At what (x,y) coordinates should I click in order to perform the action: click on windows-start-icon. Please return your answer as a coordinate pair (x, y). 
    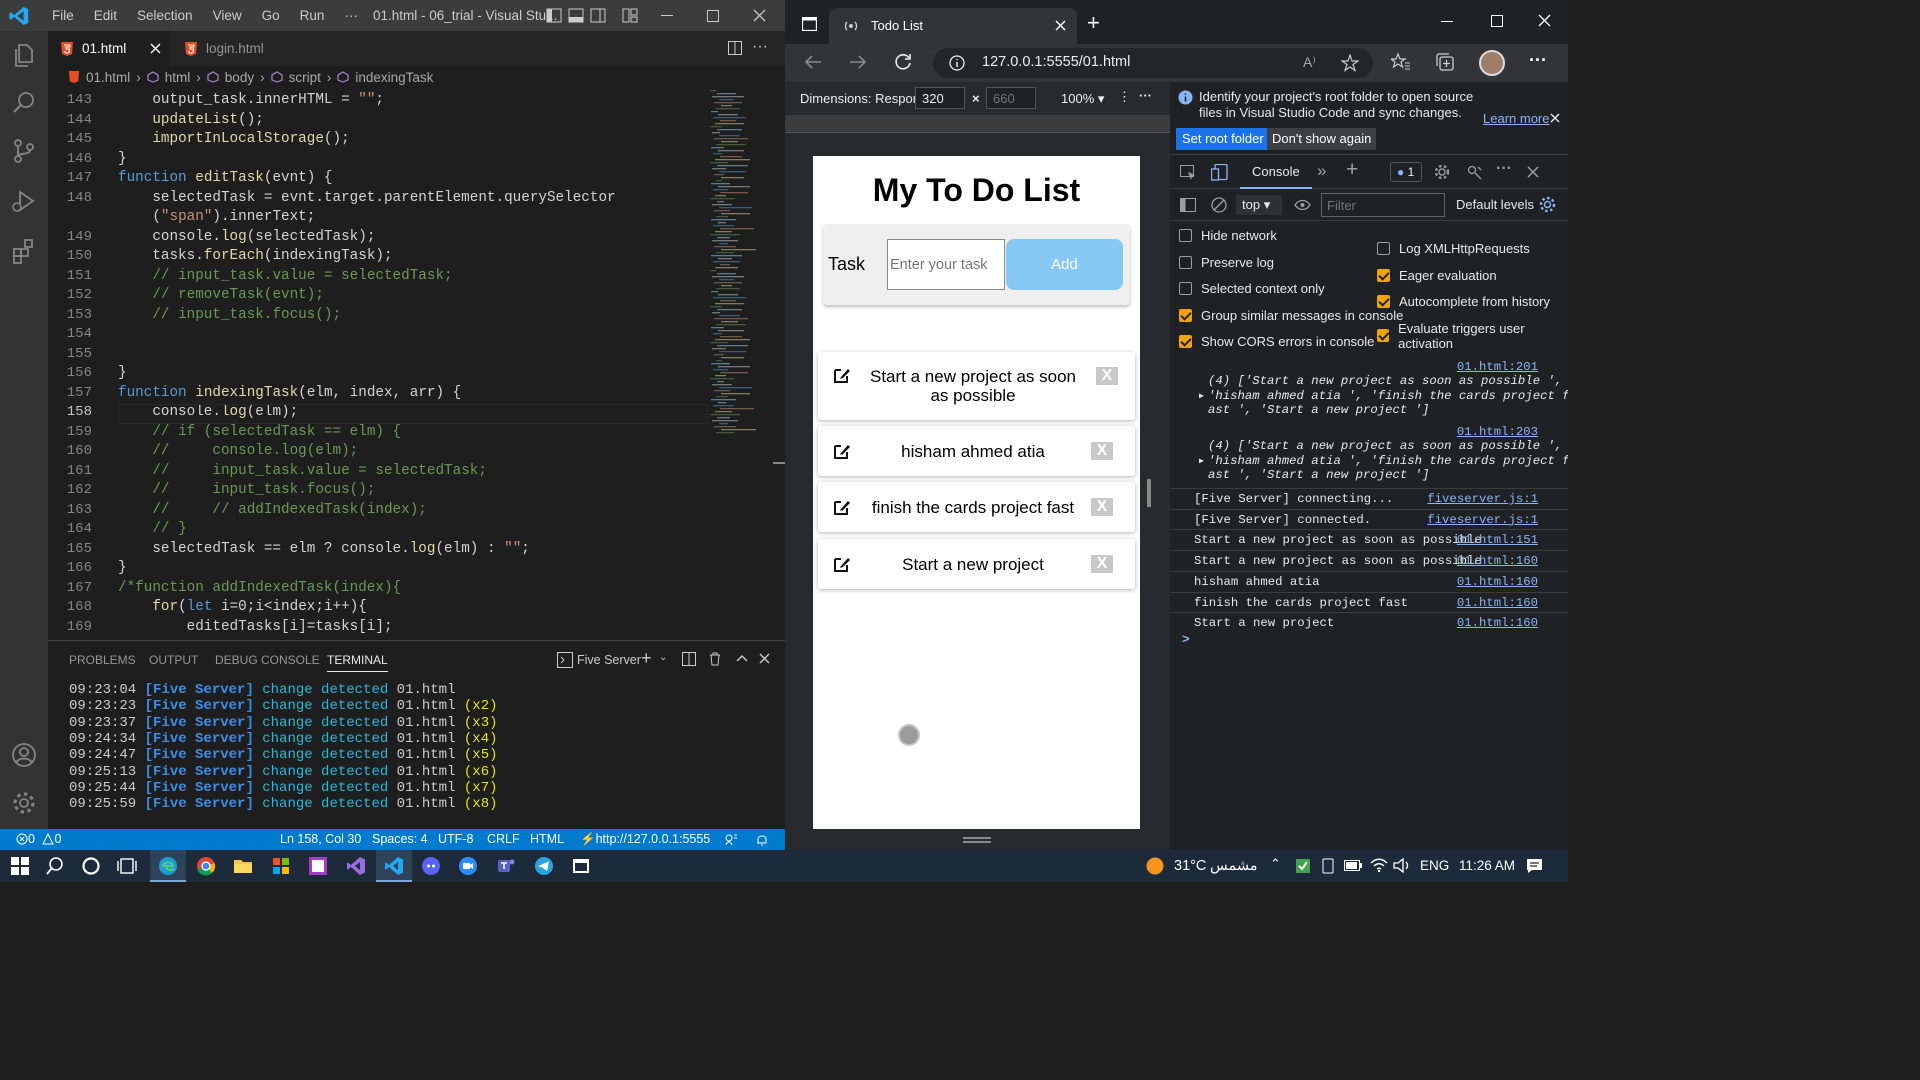
    Looking at the image, I should click on (20, 866).